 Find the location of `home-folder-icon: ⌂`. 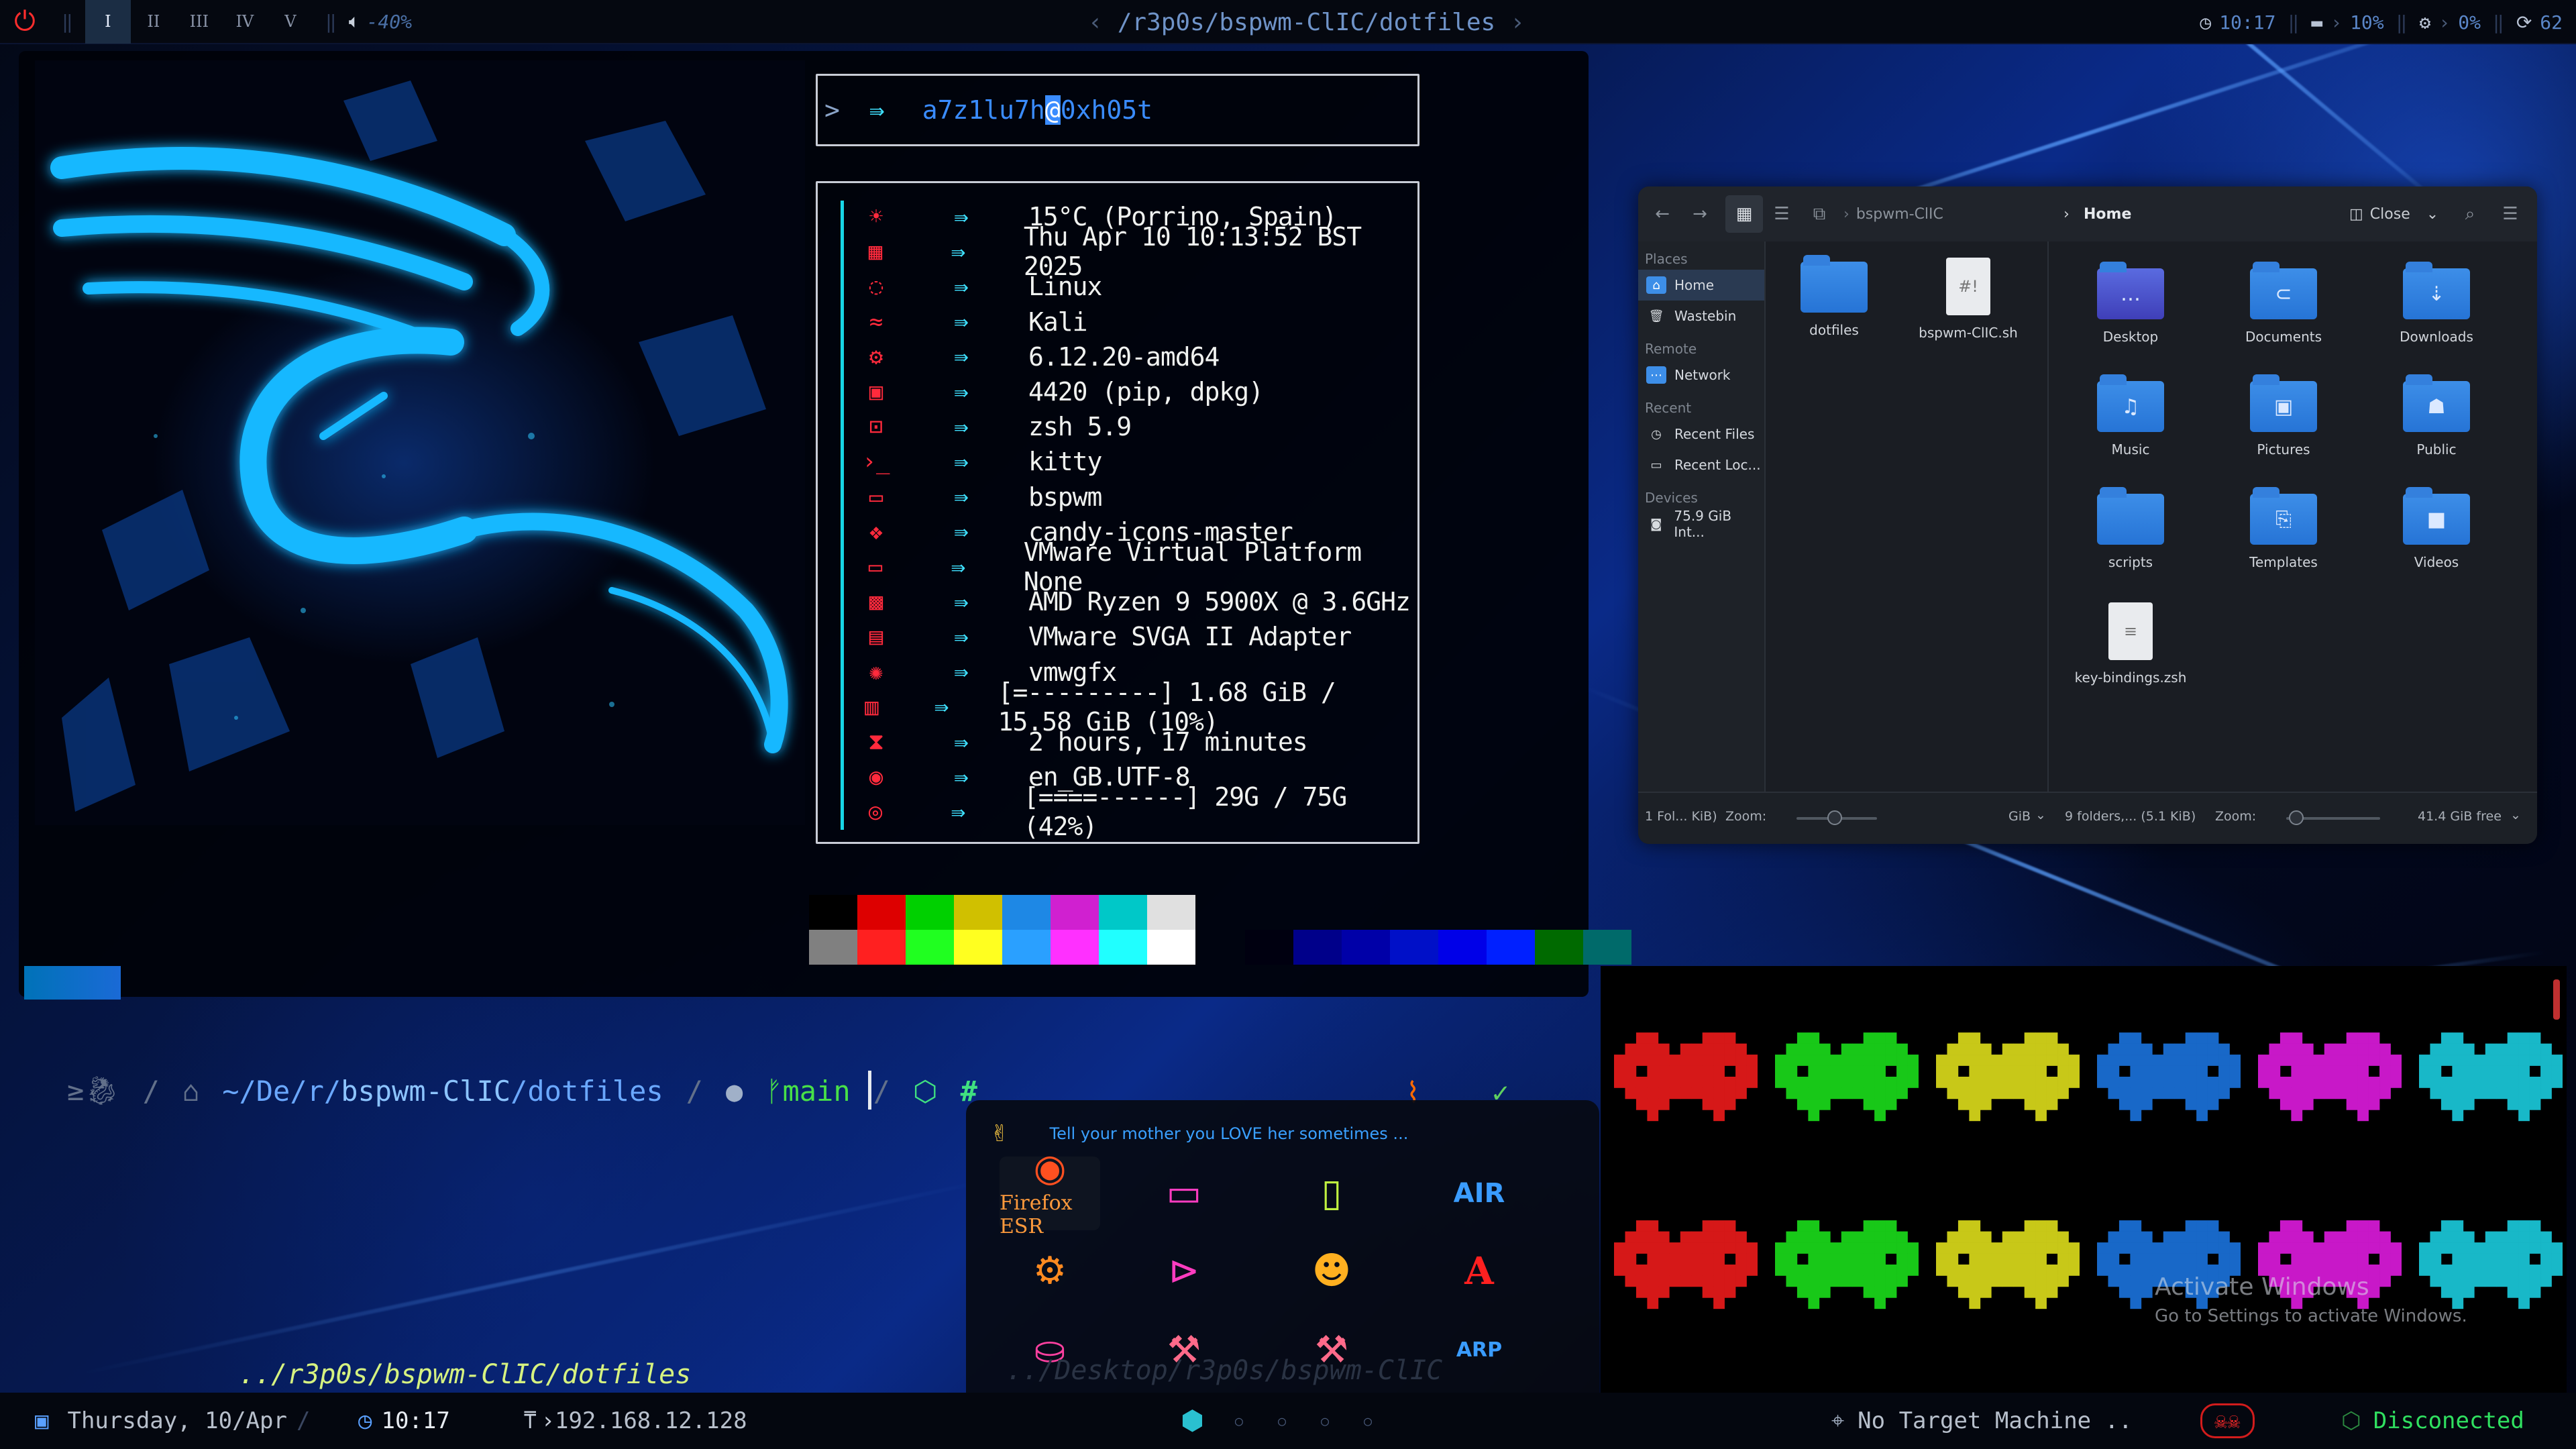

home-folder-icon: ⌂ is located at coordinates (1656, 285).